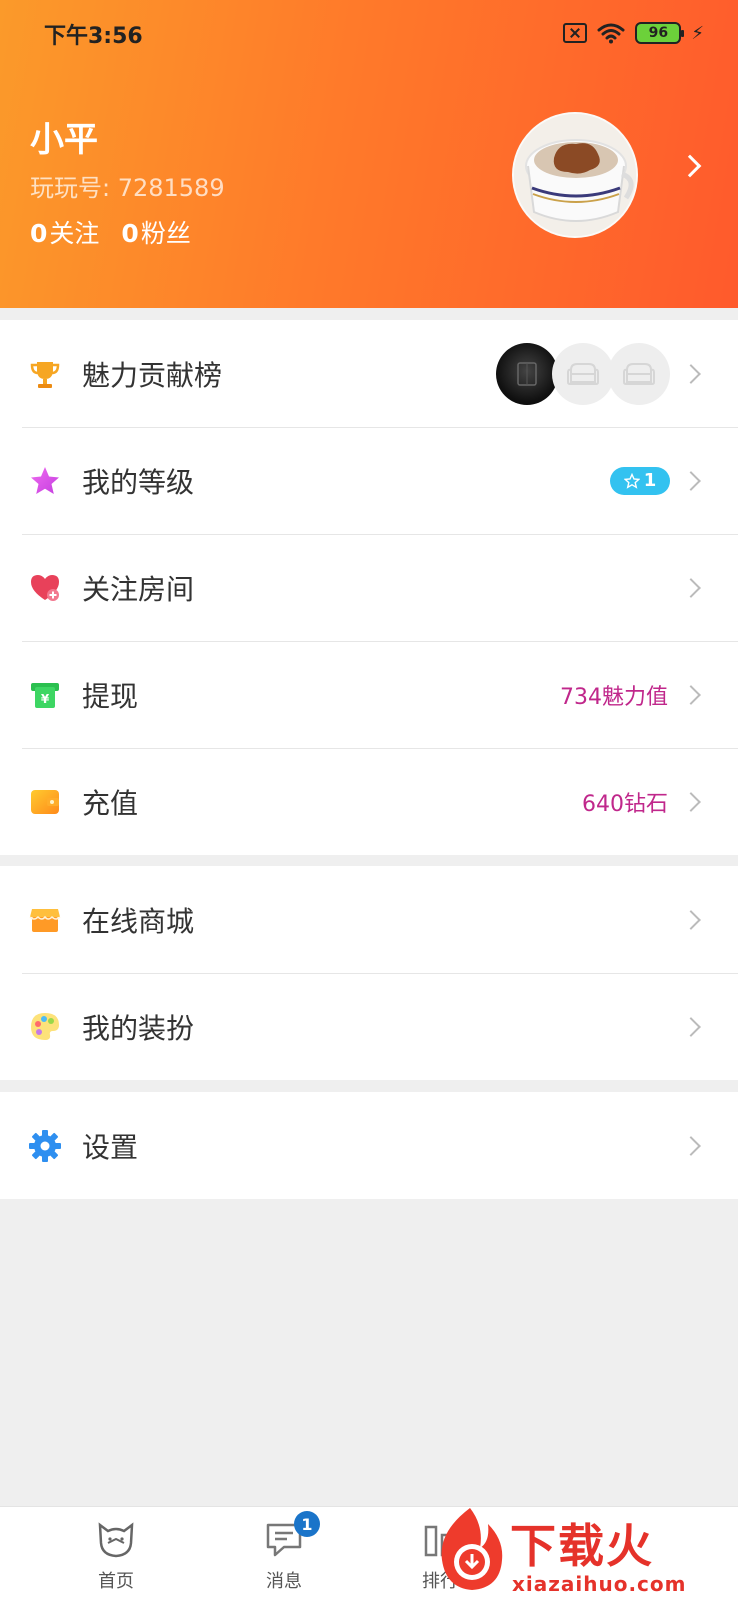 The image size is (738, 1600). Describe the element at coordinates (110, 232) in the screenshot. I see `follow-stats: 0关注 0粉丝` at that location.